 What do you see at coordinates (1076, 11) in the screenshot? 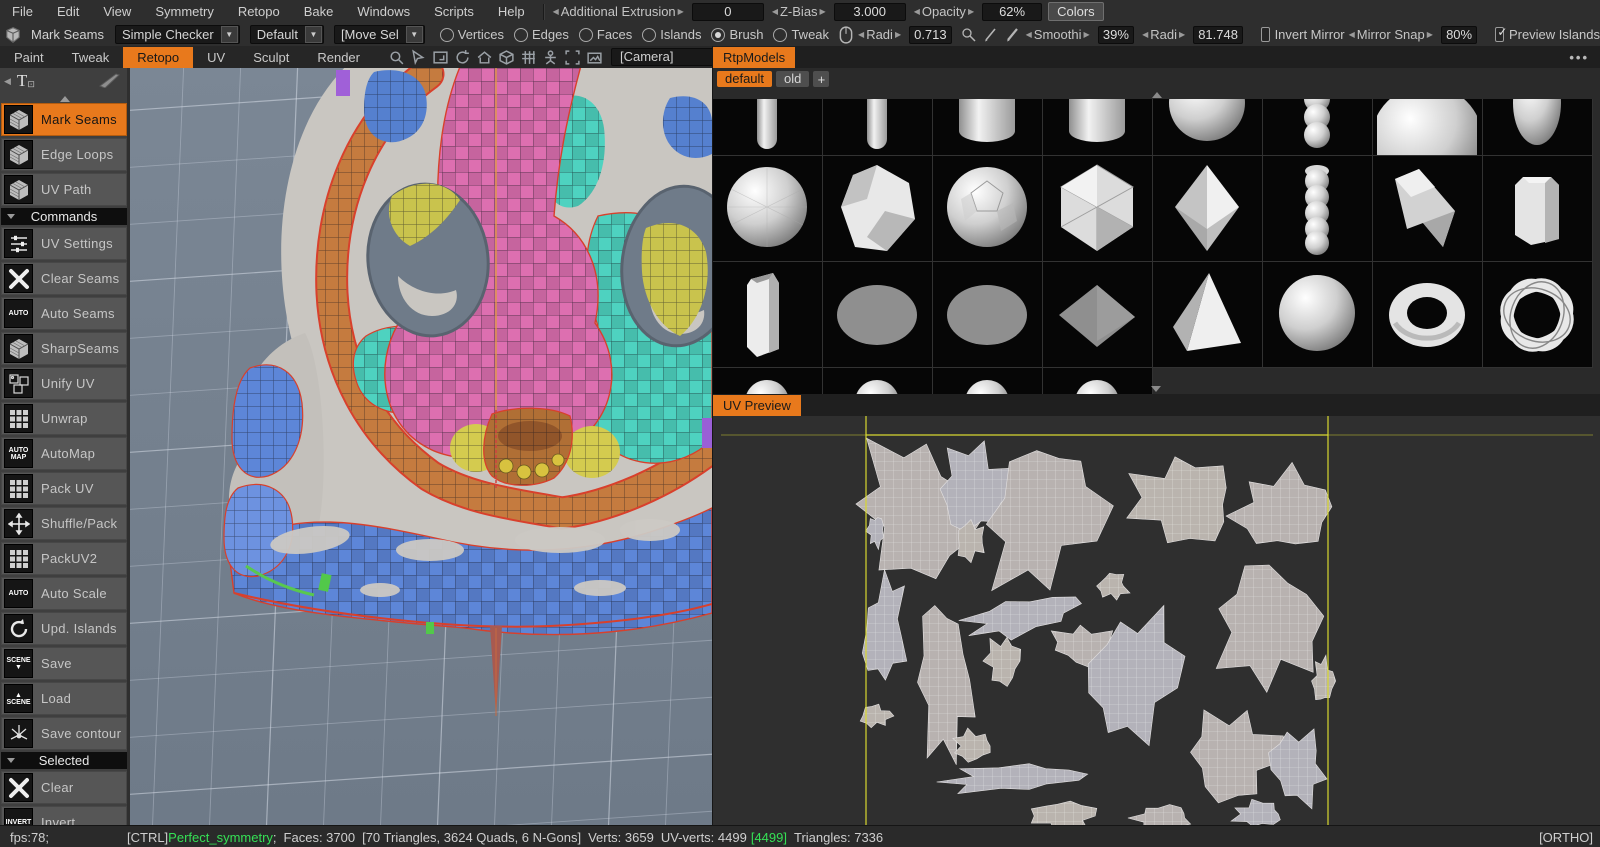
I see `colors-button: Colors` at bounding box center [1076, 11].